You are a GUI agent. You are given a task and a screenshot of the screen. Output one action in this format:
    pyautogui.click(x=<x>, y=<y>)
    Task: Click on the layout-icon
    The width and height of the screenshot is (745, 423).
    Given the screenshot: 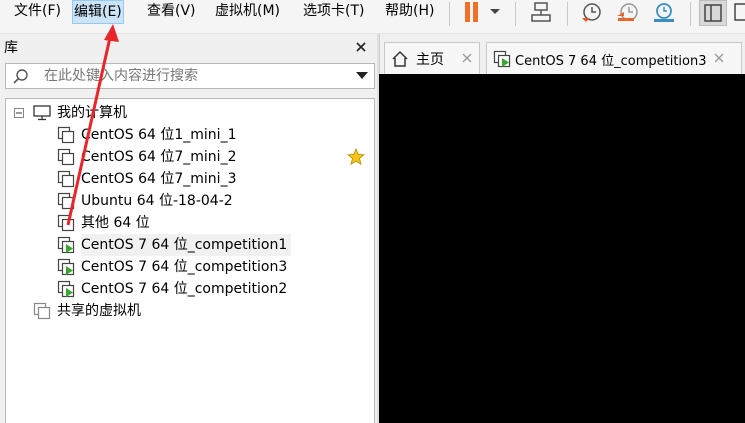 What is the action you would take?
    pyautogui.click(x=739, y=12)
    